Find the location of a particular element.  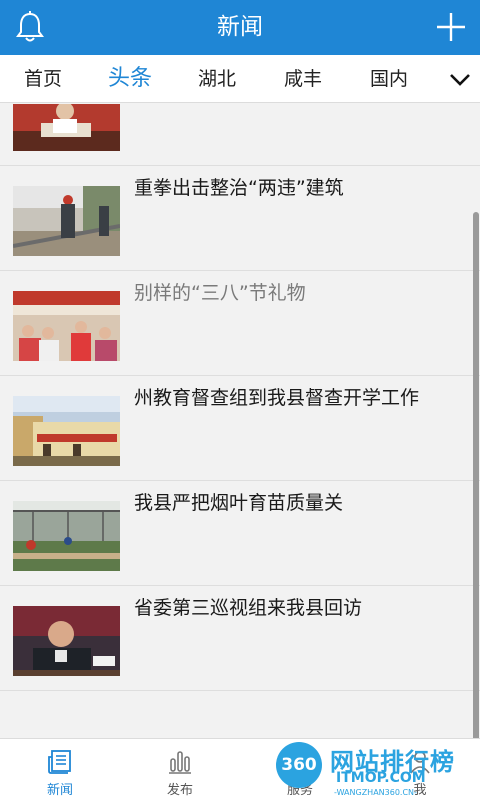

list-item: 州教育督查组到我县督查开学工作 is located at coordinates (240, 428).